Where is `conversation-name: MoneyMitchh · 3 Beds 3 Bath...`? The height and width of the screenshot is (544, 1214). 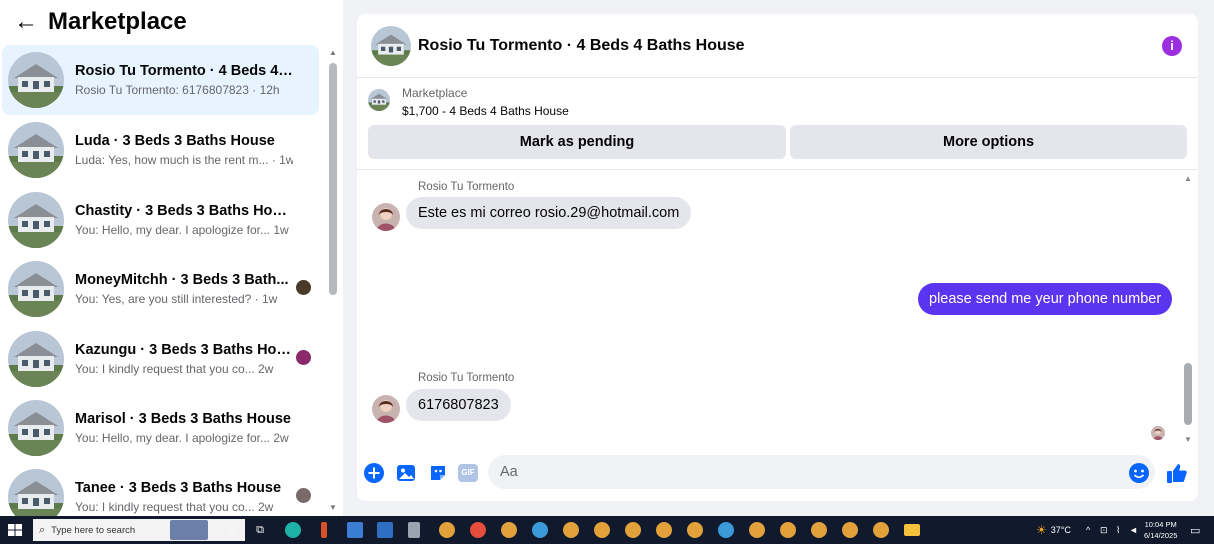
conversation-name: MoneyMitchh · 3 Beds 3 Bath... is located at coordinates (182, 280).